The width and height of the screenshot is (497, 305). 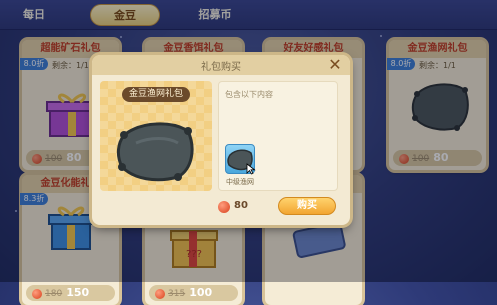 What do you see at coordinates (177, 294) in the screenshot?
I see `old-price: 315` at bounding box center [177, 294].